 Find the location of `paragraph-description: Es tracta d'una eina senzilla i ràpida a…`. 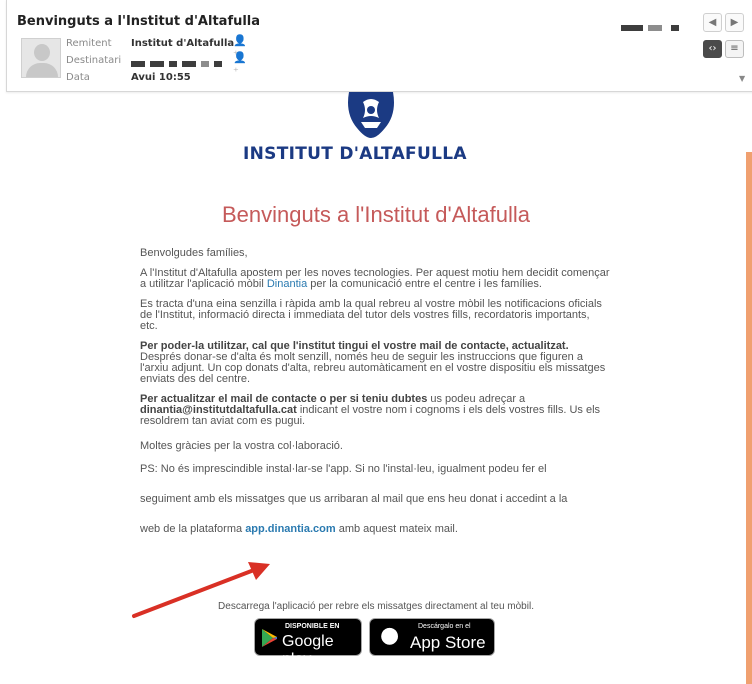

paragraph-description: Es tracta d'una eina senzilla i ràpida a… is located at coordinates (371, 315).